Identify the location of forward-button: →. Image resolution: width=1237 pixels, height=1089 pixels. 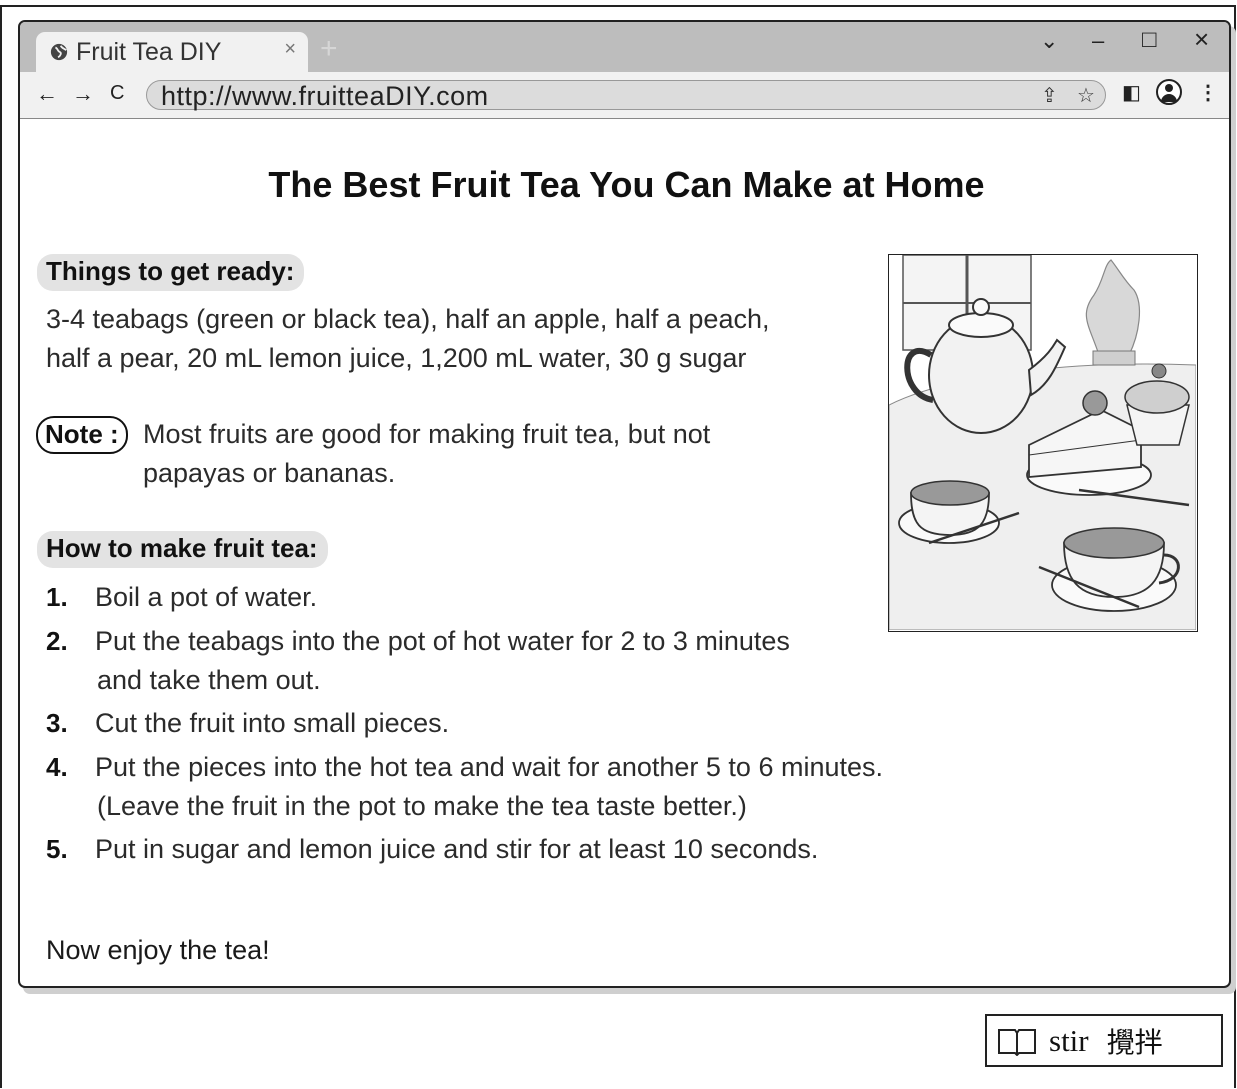
(83, 94).